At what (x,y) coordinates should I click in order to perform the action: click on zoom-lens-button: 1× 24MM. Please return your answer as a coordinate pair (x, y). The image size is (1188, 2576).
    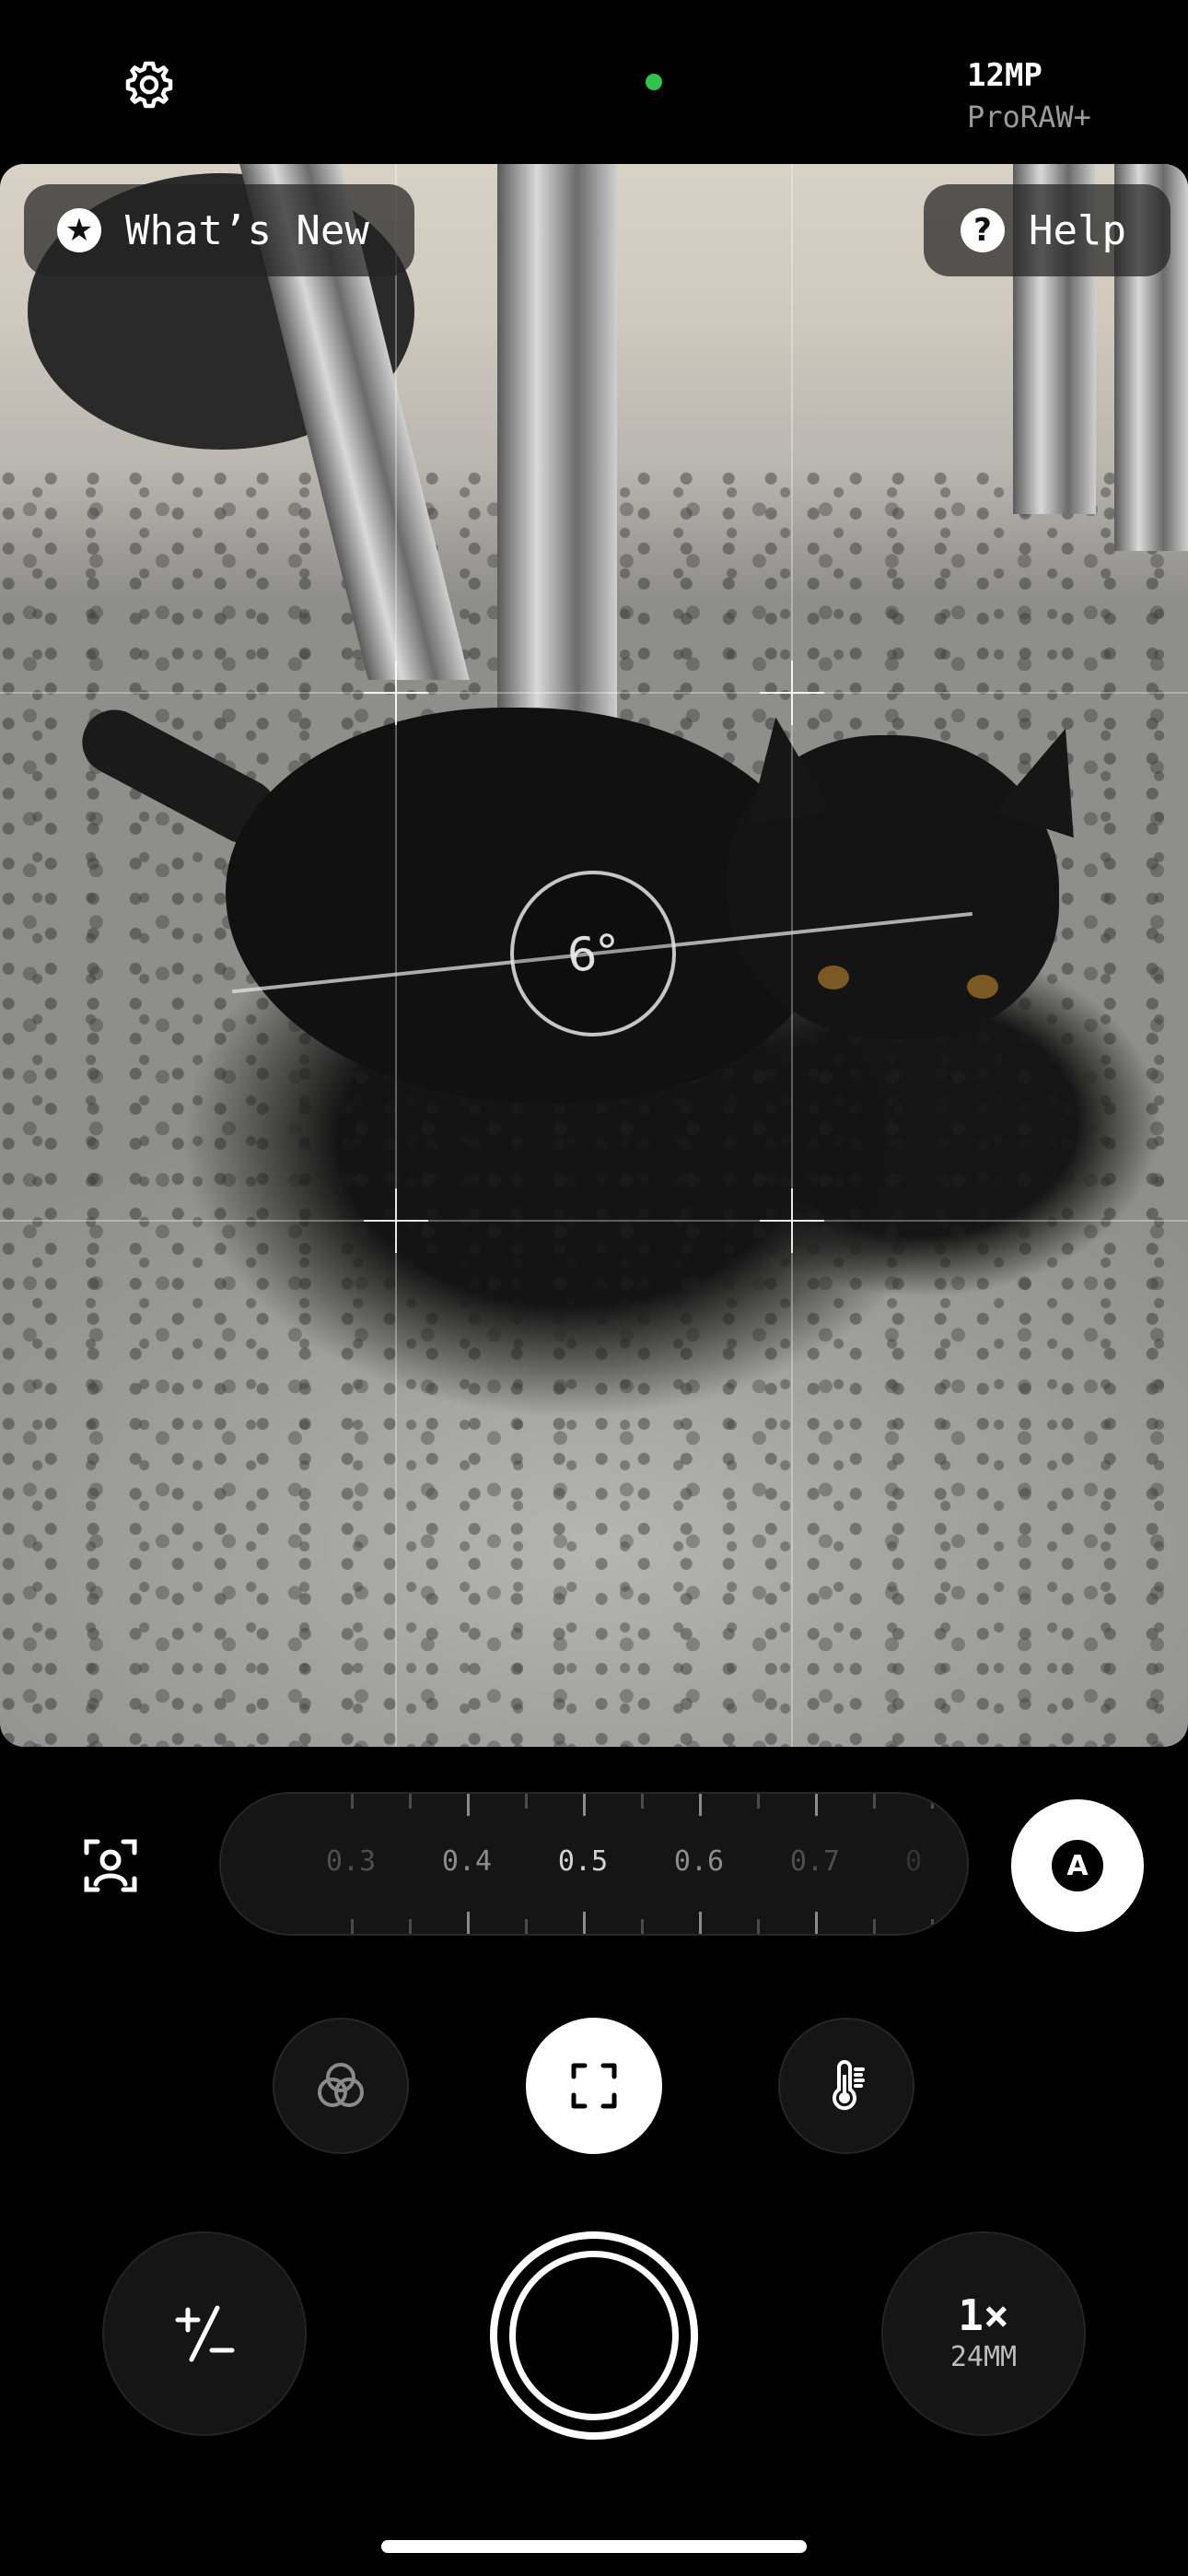
    Looking at the image, I should click on (983, 2333).